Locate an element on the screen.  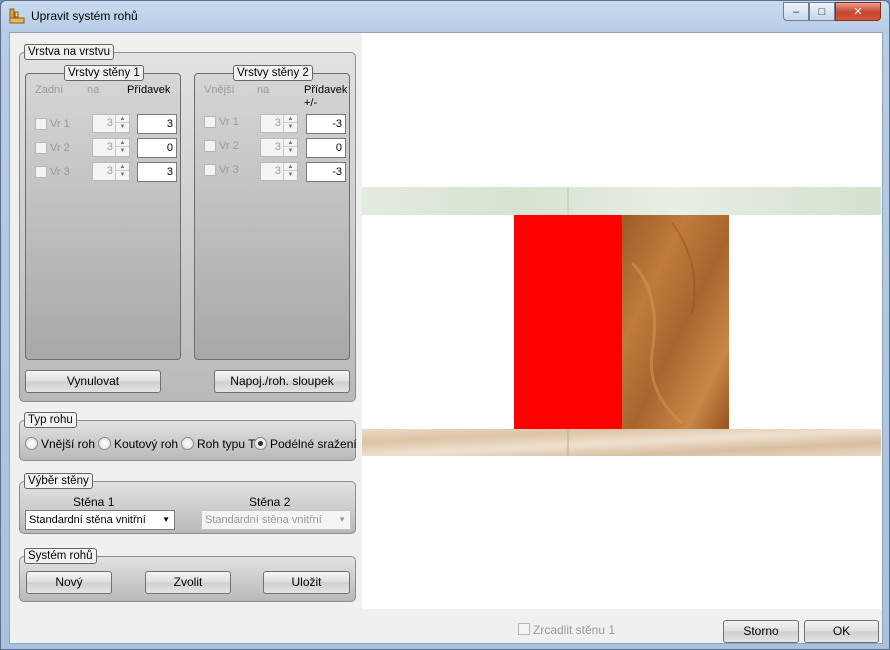
wall2-row3-addition-input: -3 is located at coordinates (326, 172).